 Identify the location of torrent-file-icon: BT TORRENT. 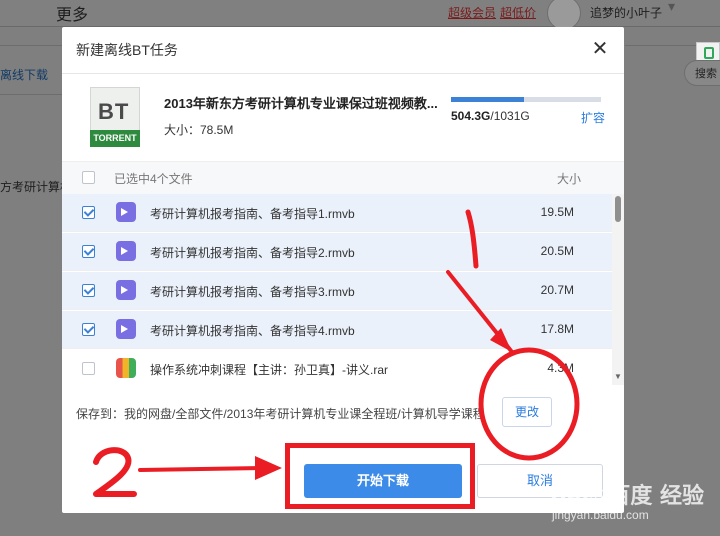
(115, 117).